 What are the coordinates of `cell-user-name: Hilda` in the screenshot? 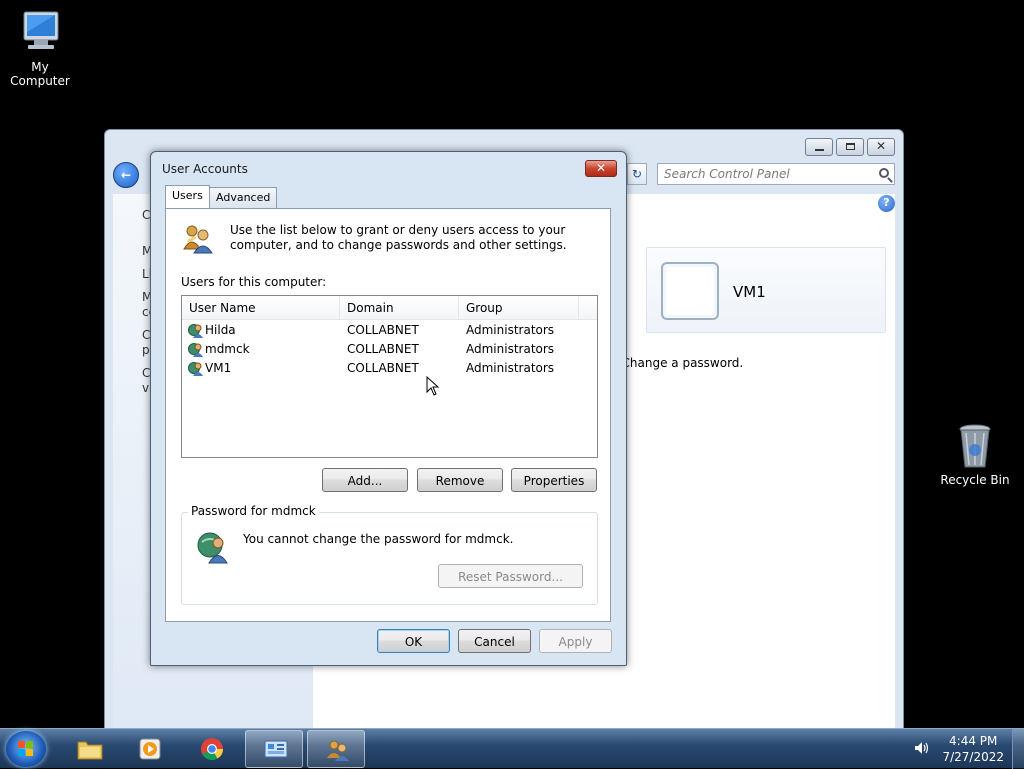 It's located at (220, 330).